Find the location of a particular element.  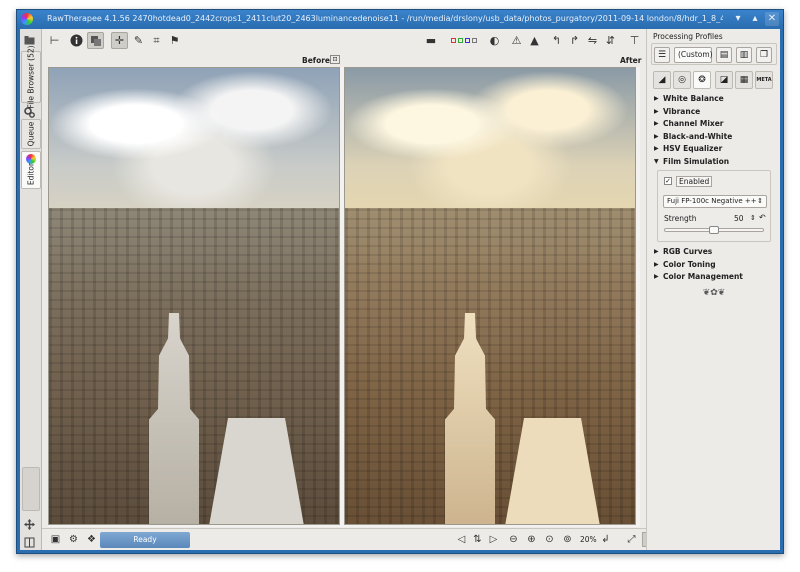

lock-icon: ⊡ is located at coordinates (335, 59).